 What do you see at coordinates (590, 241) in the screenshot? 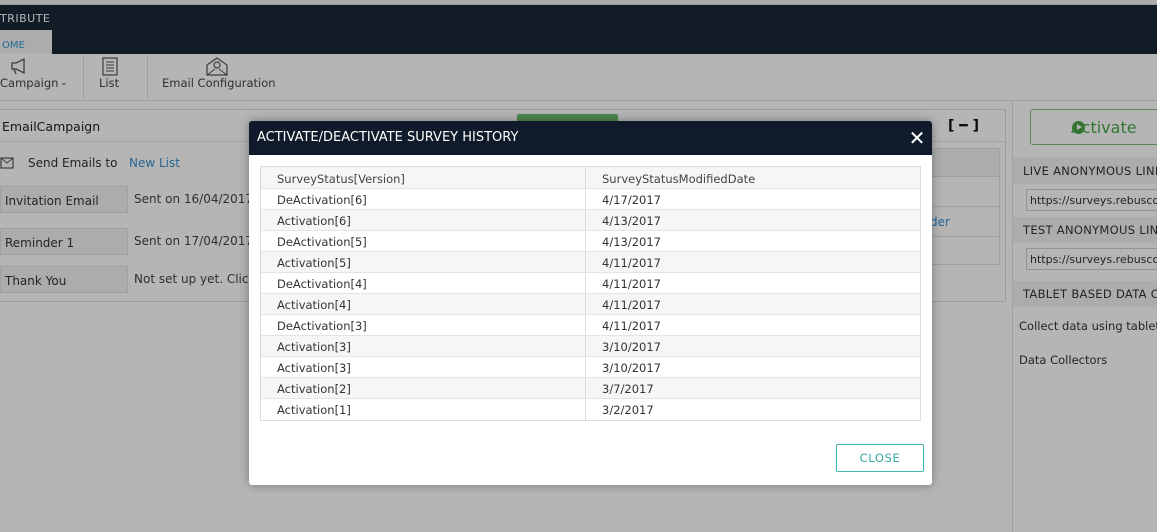
I see `table-row: DeActivation[5] 4/13/2017` at bounding box center [590, 241].